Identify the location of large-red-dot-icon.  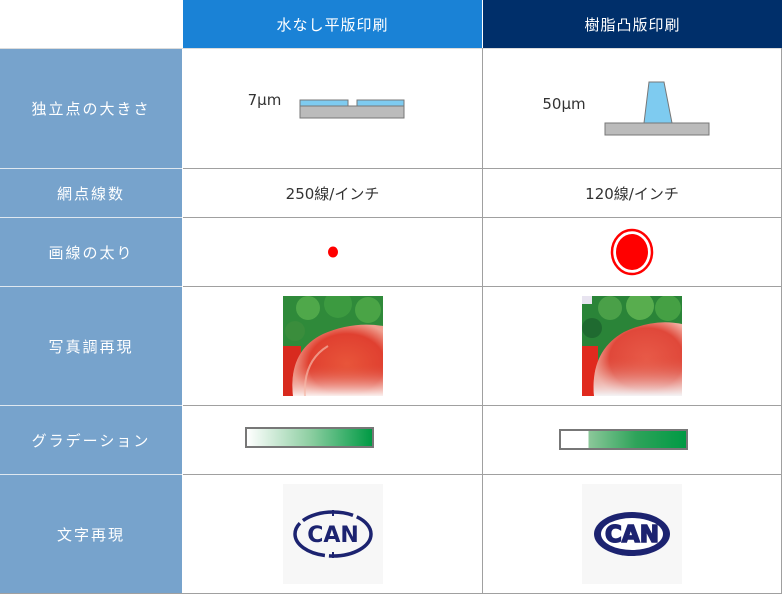
(632, 252).